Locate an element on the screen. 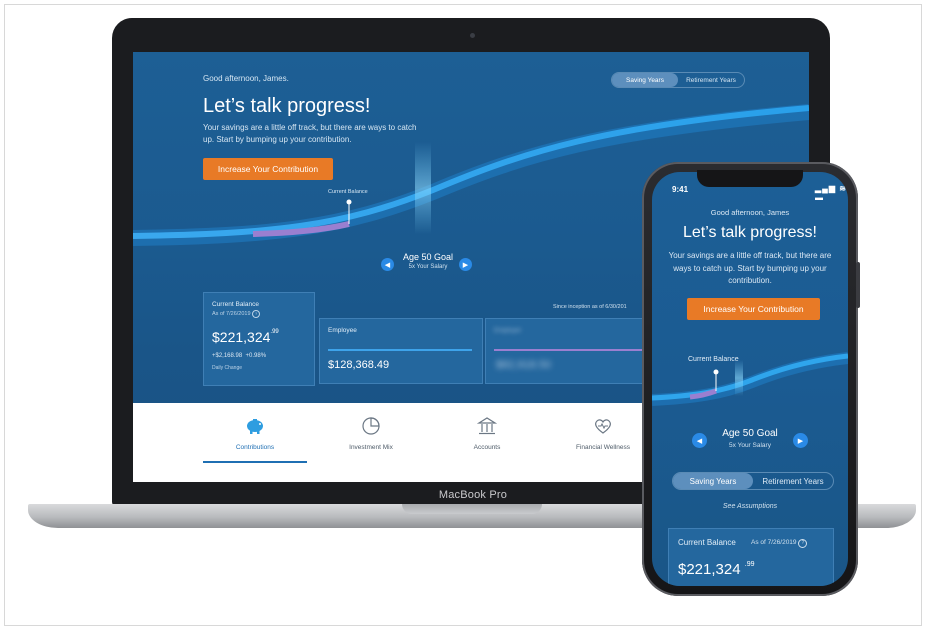 The image size is (928, 631). card-label: Employee is located at coordinates (342, 330).